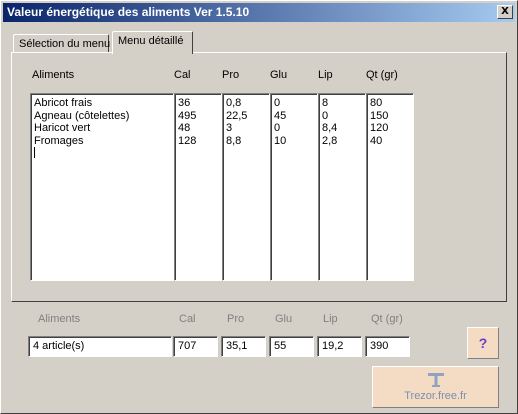  Describe the element at coordinates (291, 346) in the screenshot. I see `total-glu-field: 55` at that location.